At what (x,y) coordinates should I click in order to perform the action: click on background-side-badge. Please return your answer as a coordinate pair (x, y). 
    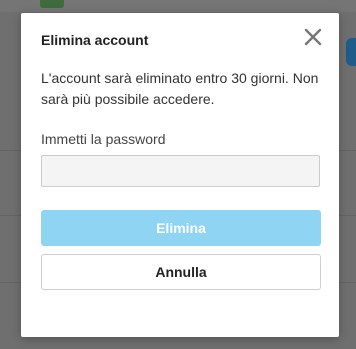
    Looking at the image, I should click on (351, 52).